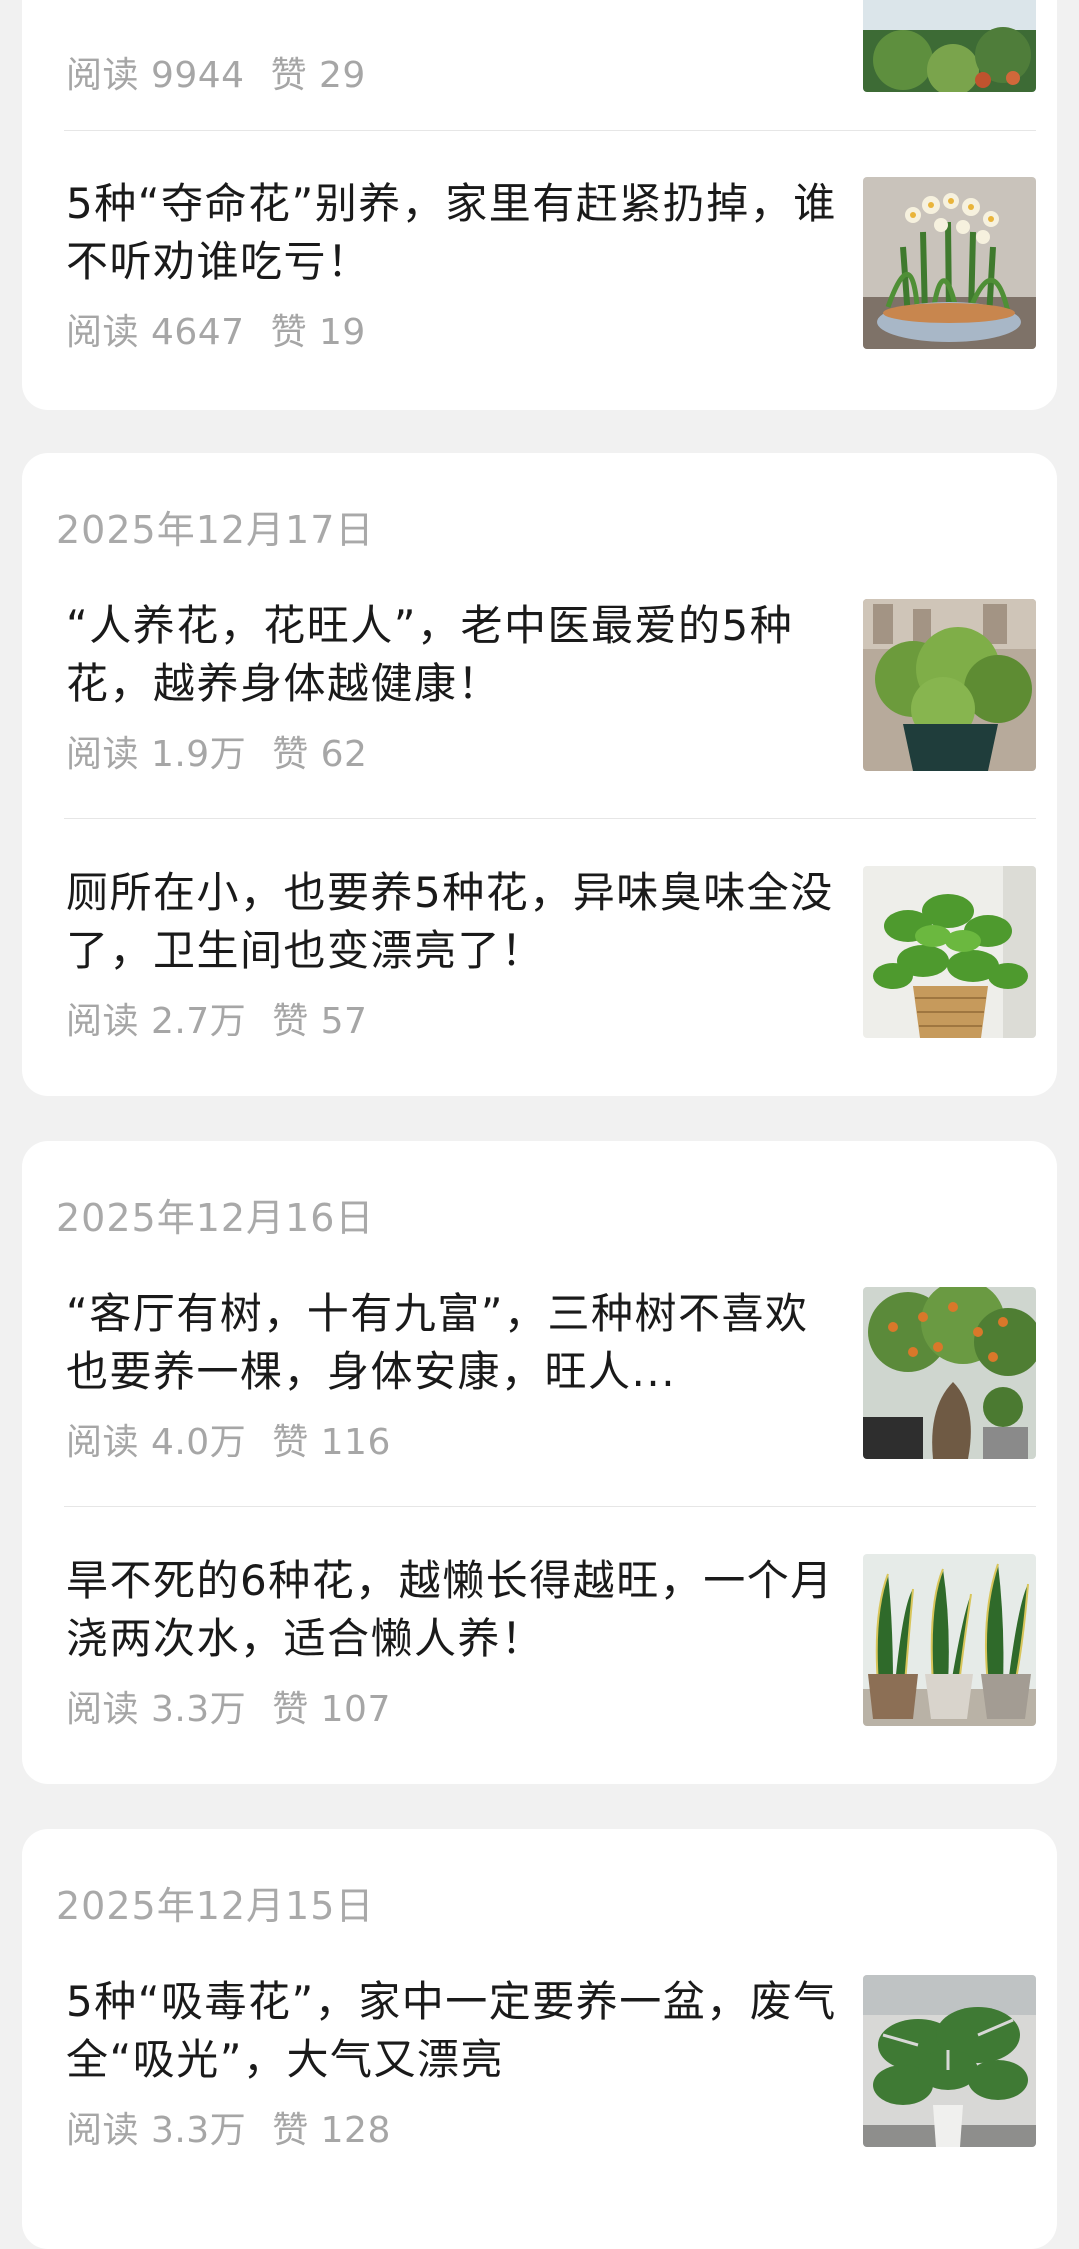 The image size is (1079, 2249). What do you see at coordinates (331, 1709) in the screenshot?
I see `like-count: 赞 107` at bounding box center [331, 1709].